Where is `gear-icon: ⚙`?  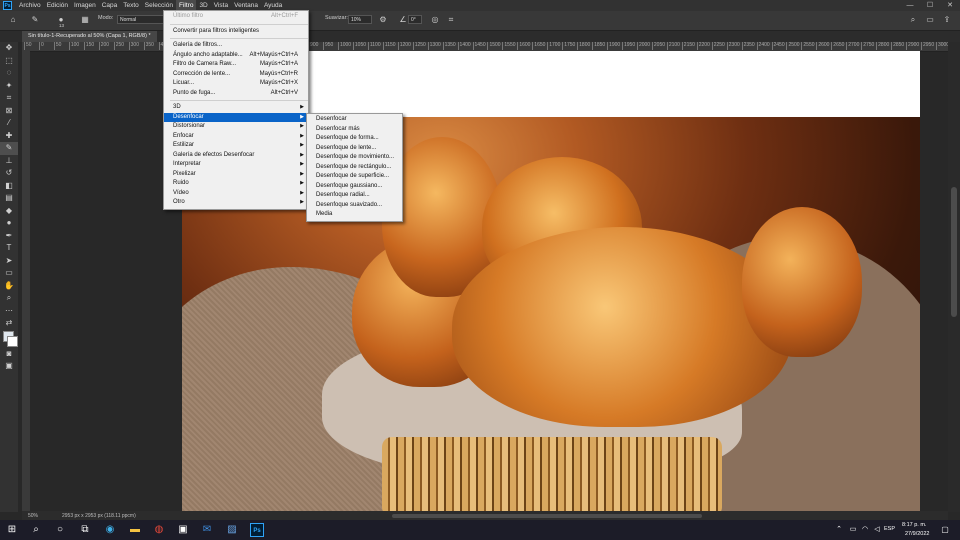 gear-icon: ⚙ is located at coordinates (383, 20).